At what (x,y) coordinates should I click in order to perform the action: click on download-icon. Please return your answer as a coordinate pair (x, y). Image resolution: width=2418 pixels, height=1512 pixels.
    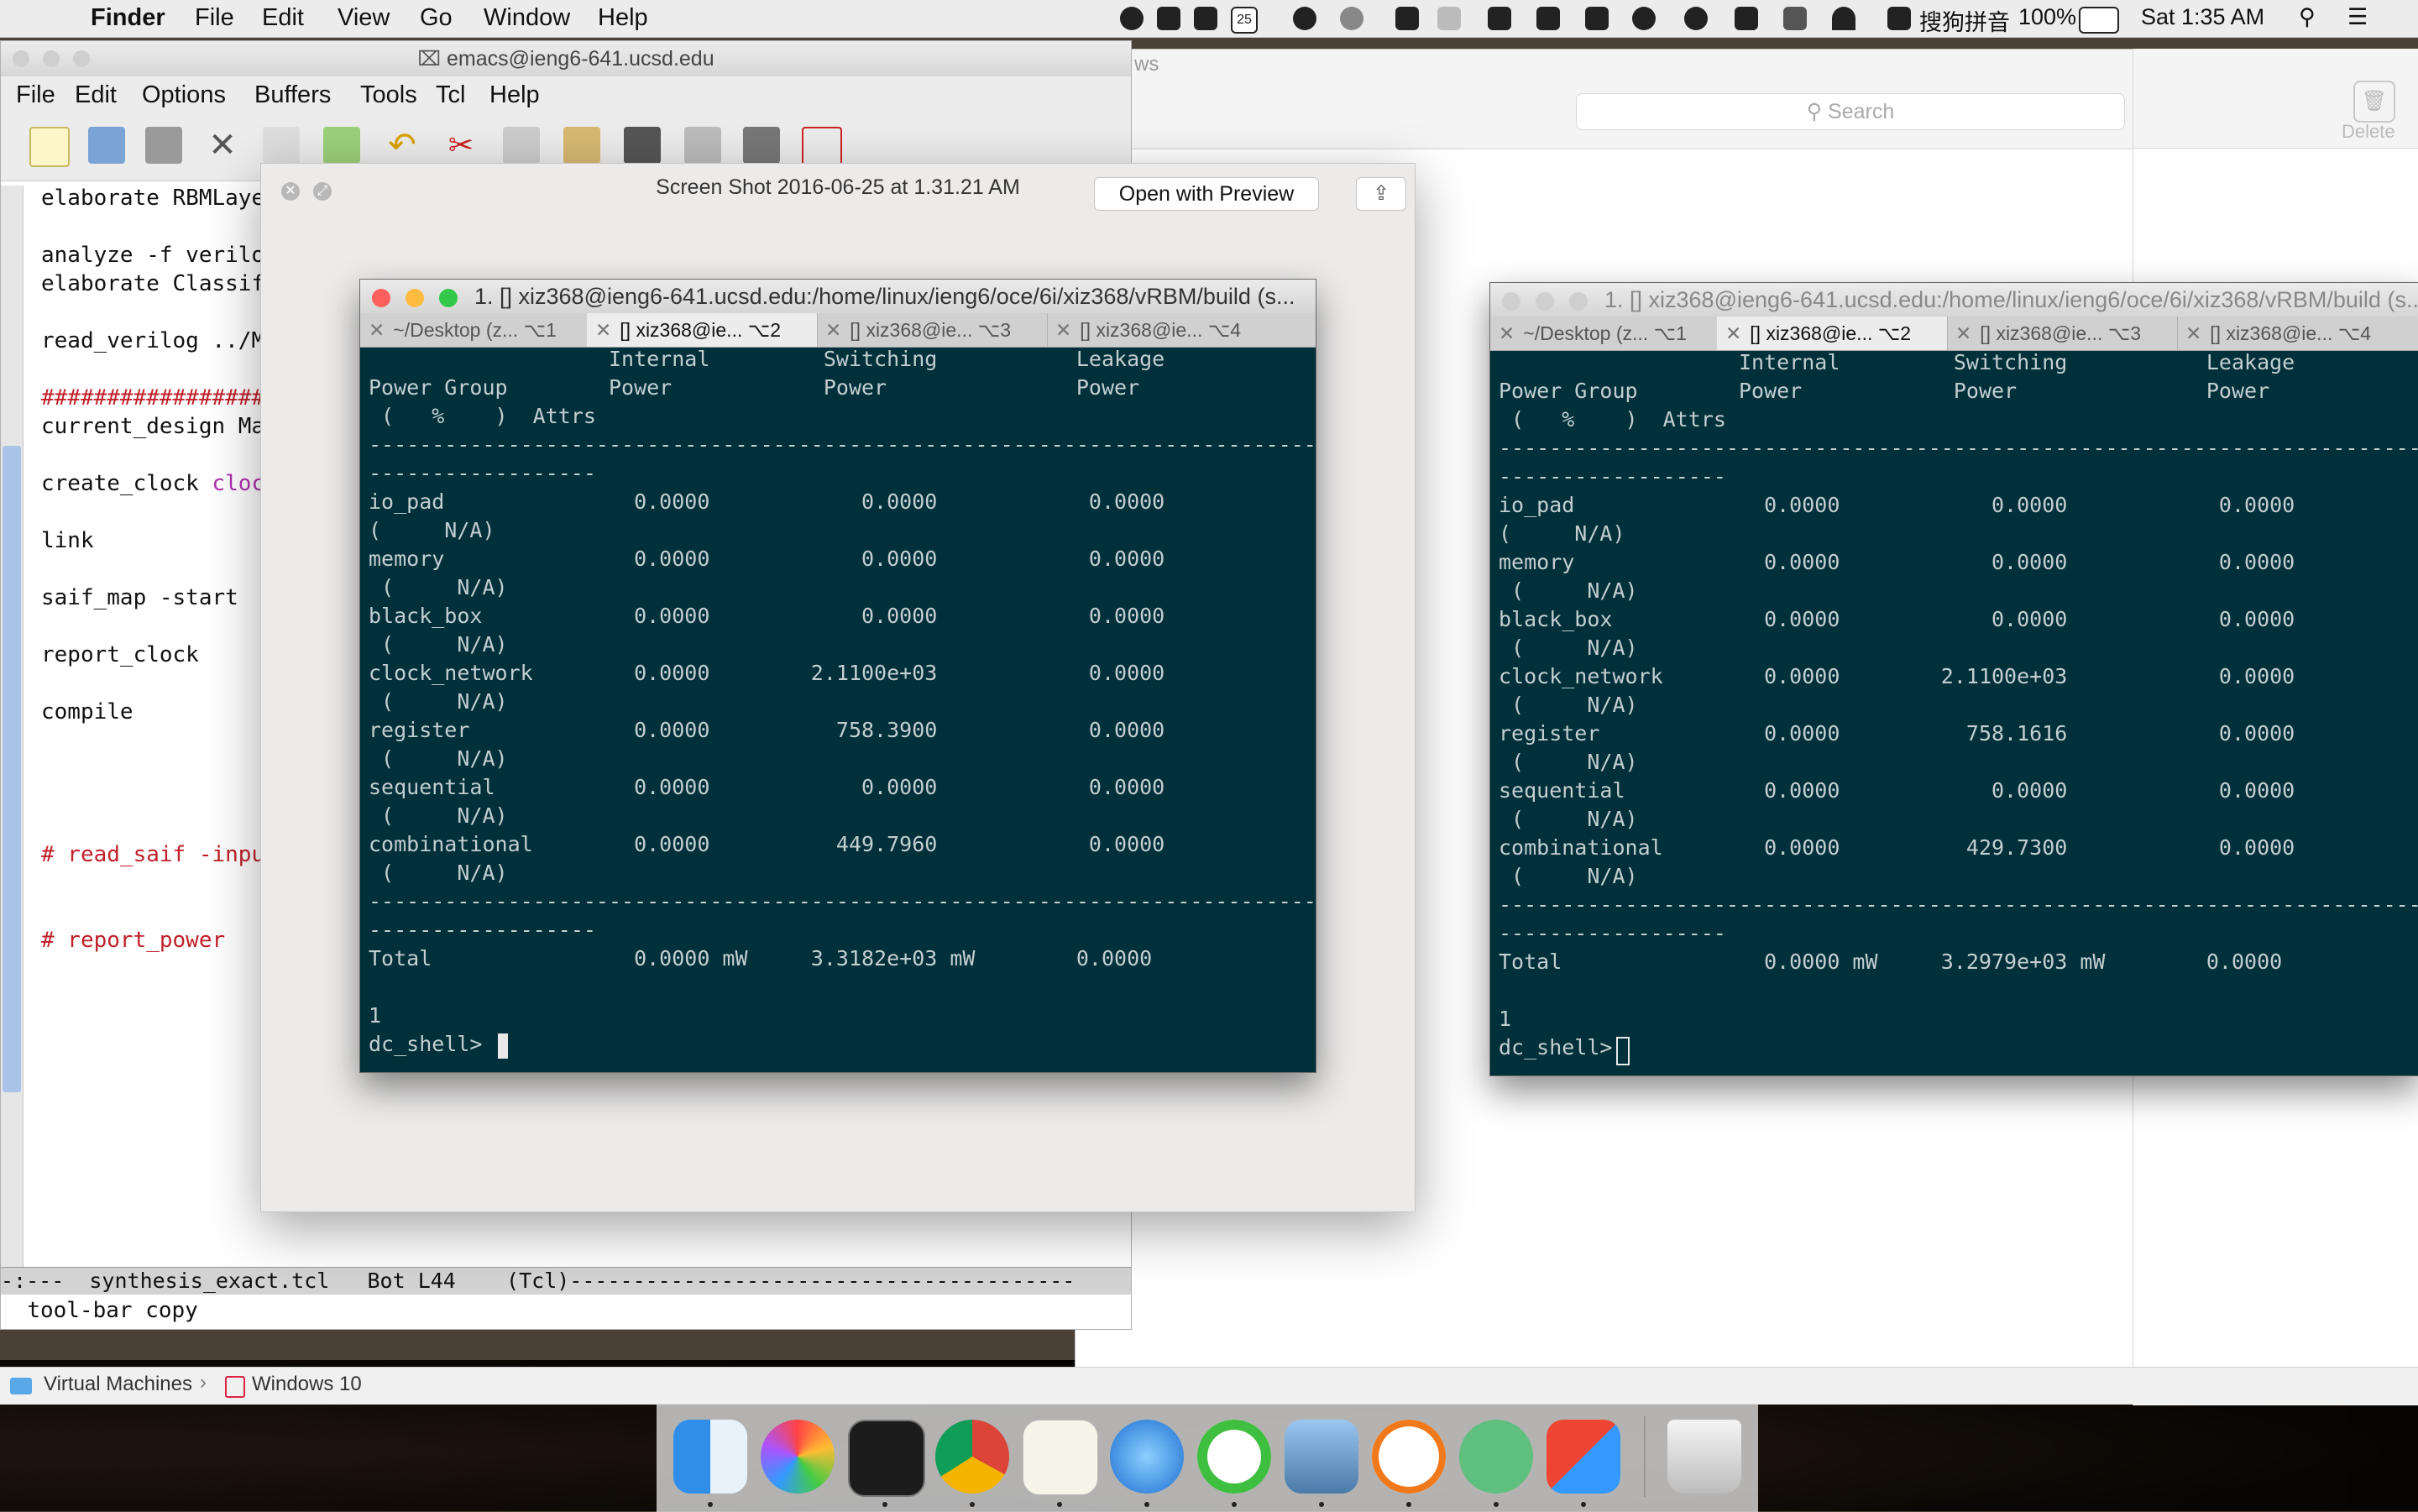
    Looking at the image, I should click on (1499, 18).